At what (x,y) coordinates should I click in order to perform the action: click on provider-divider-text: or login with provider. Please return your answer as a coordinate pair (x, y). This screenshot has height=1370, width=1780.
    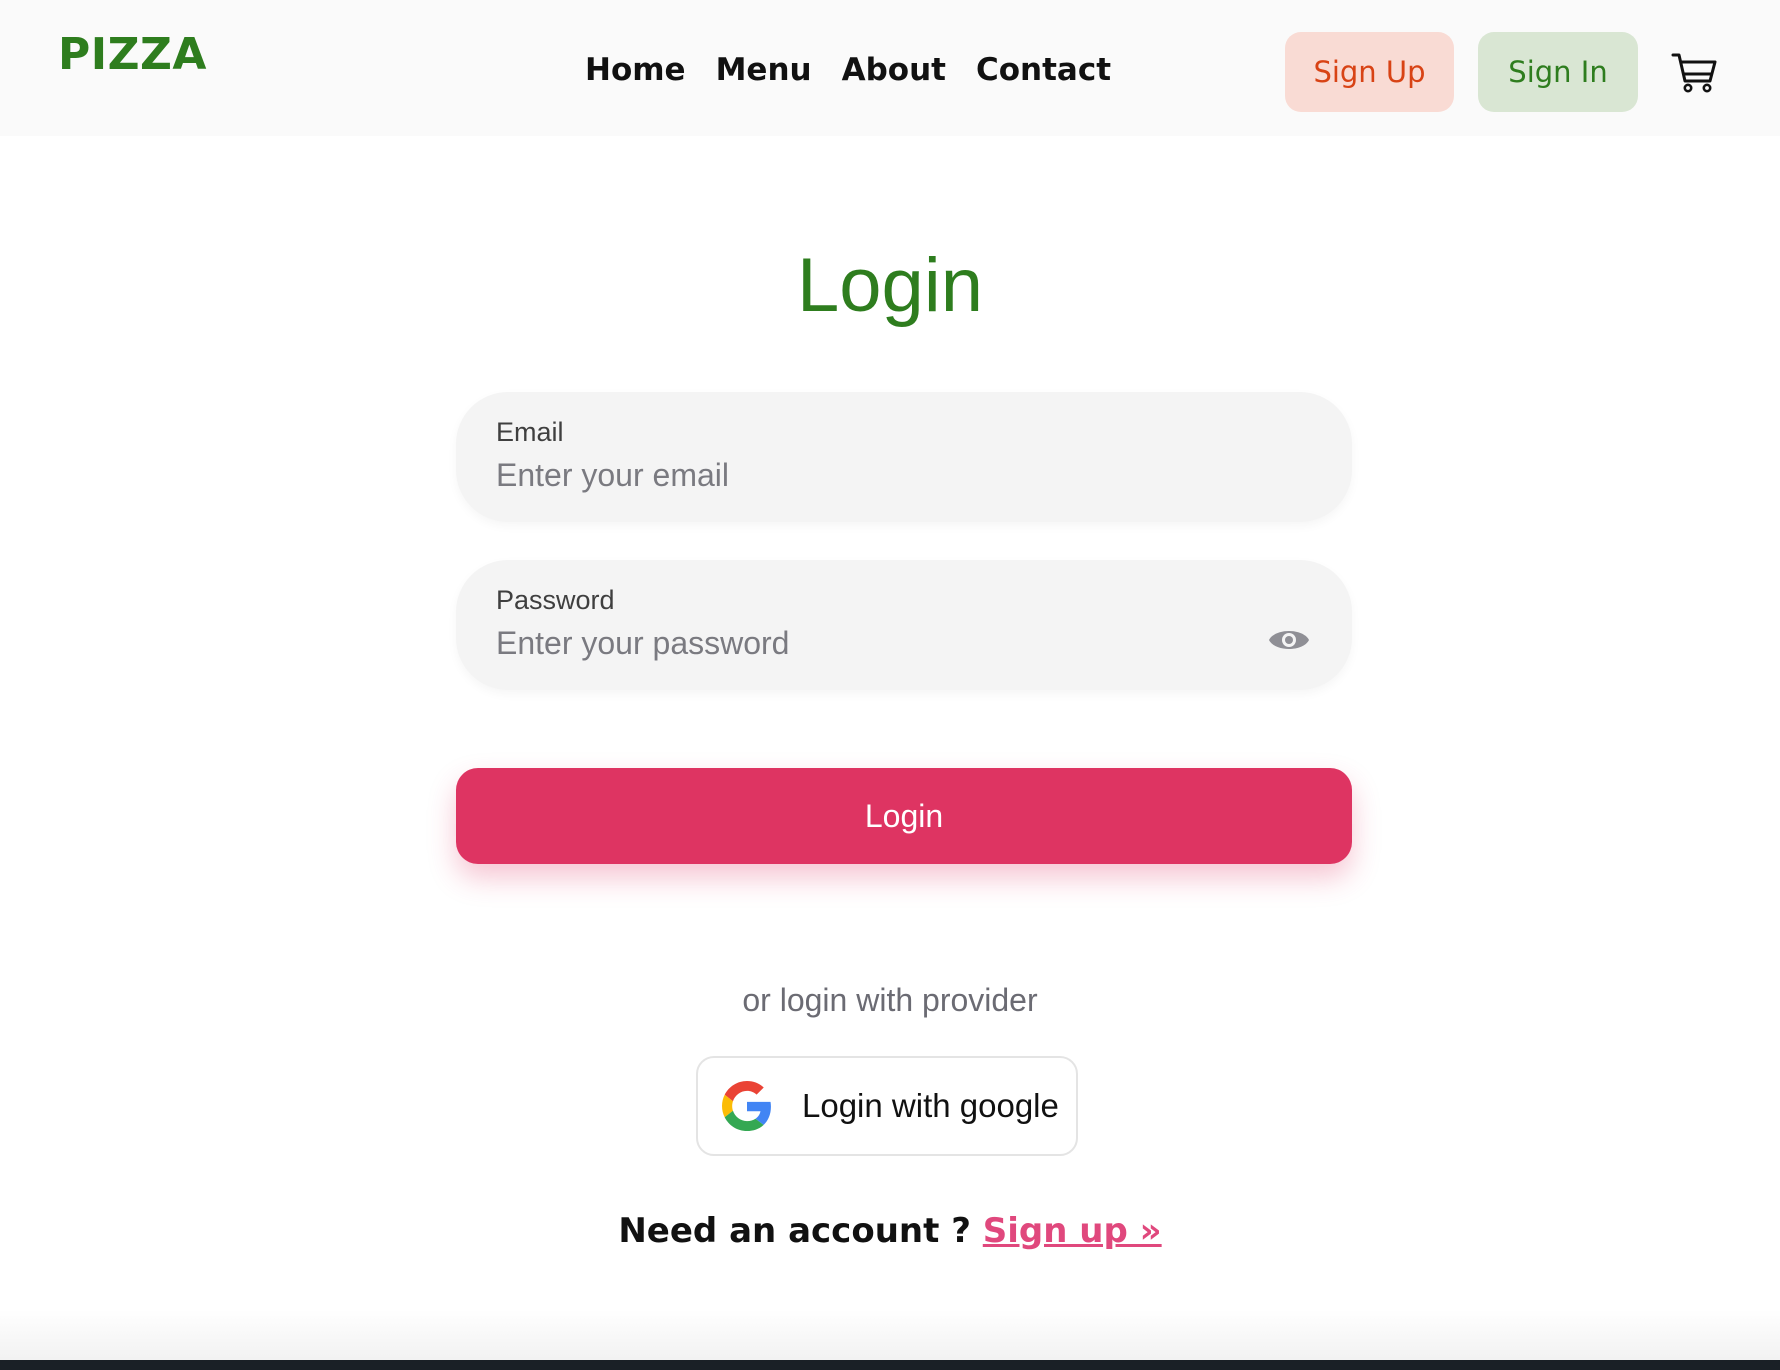
    Looking at the image, I should click on (890, 1000).